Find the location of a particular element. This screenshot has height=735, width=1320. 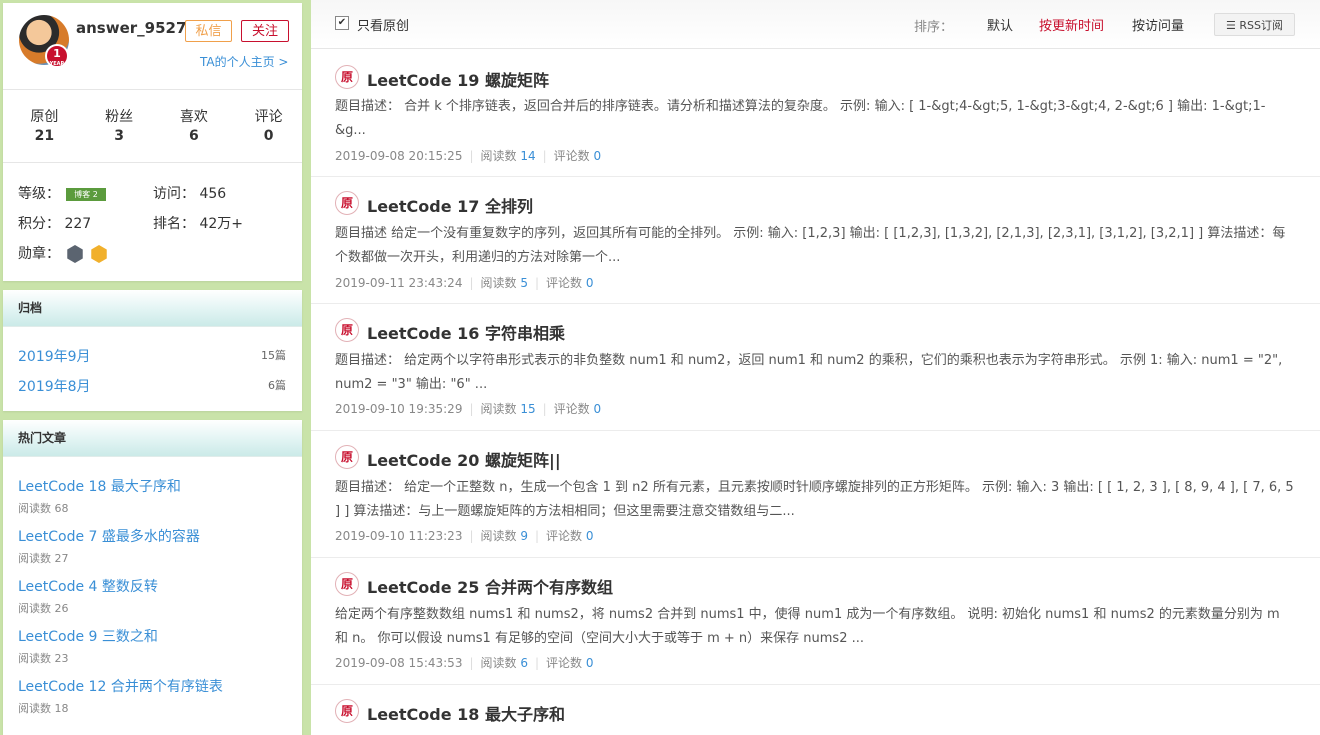

homepage-link: TA的个人主页 > is located at coordinates (244, 61).